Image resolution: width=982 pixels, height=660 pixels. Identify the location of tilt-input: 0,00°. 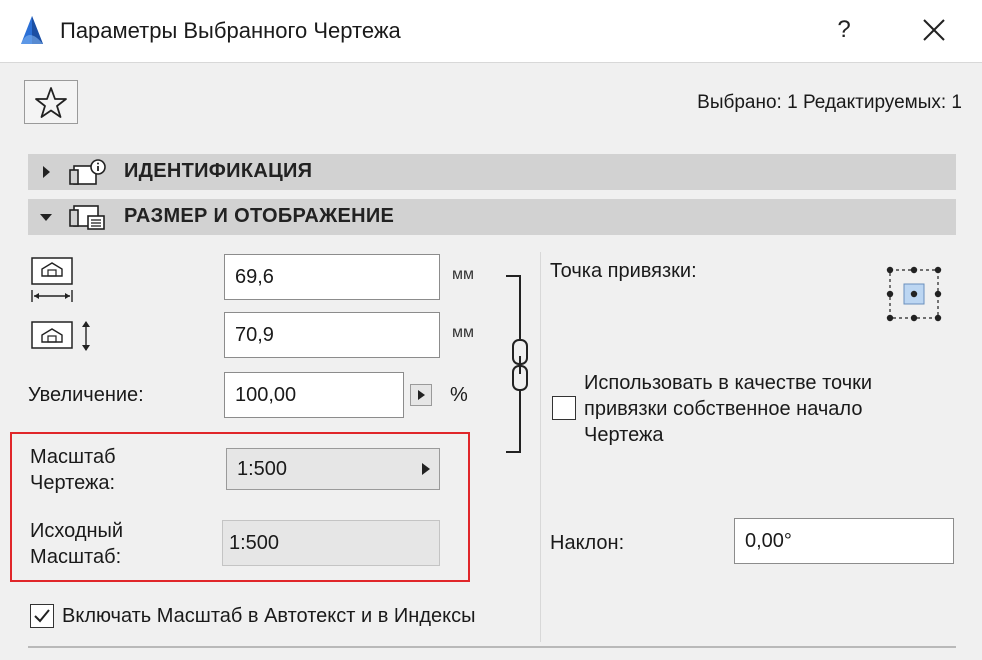
(844, 541).